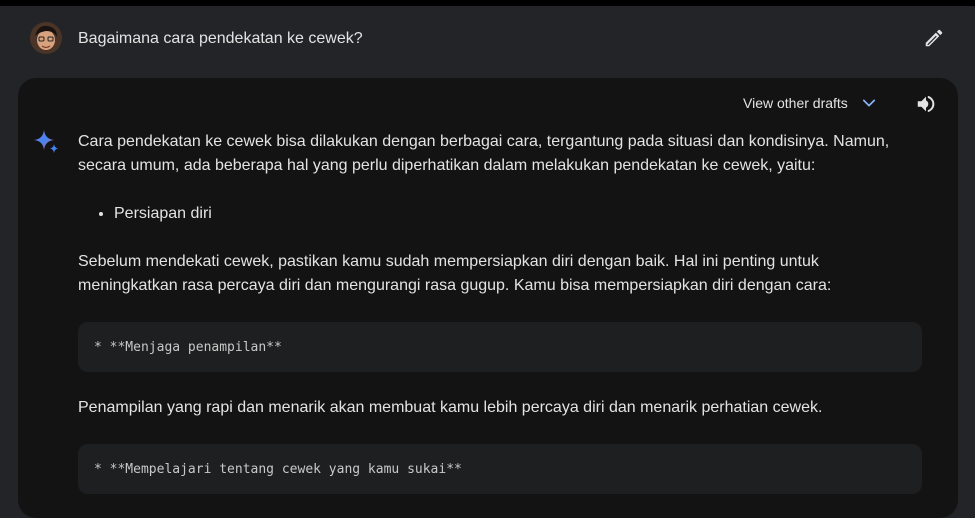 The width and height of the screenshot is (975, 518). I want to click on pencil-icon, so click(934, 38).